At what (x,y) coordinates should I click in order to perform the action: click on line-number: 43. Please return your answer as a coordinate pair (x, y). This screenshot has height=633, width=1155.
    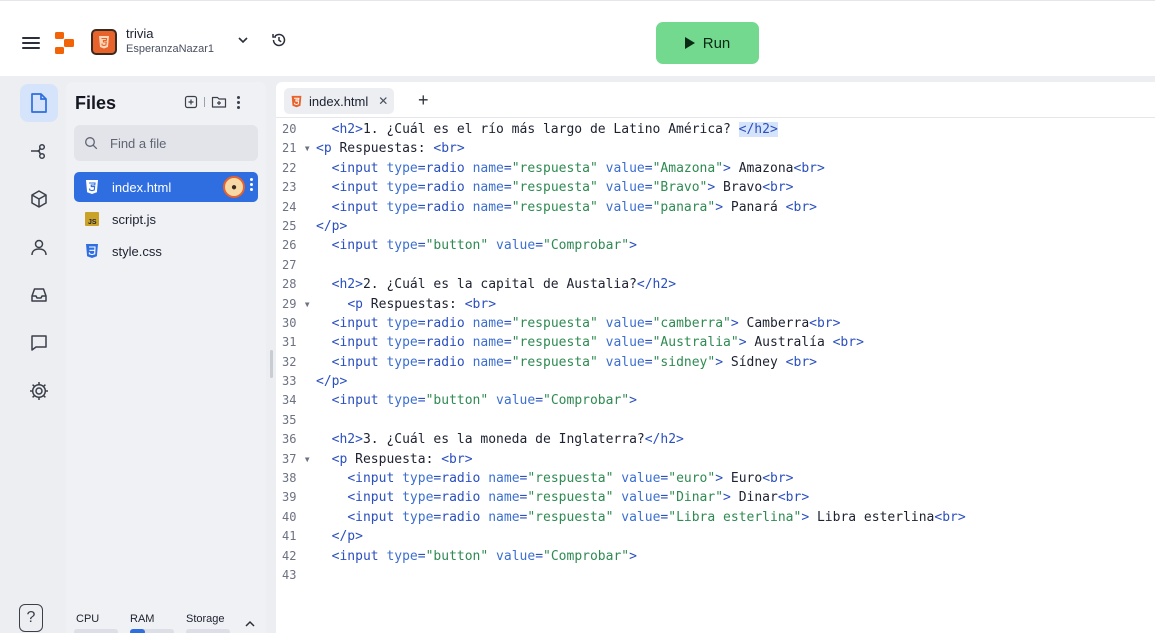
    Looking at the image, I should click on (289, 574).